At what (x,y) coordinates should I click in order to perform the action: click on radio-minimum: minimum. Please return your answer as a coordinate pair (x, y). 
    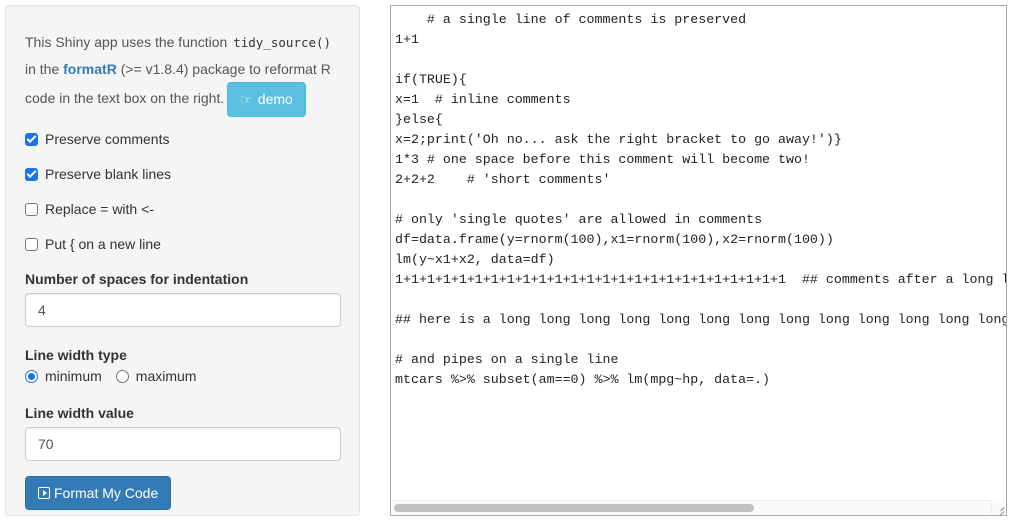
    Looking at the image, I should click on (63, 376).